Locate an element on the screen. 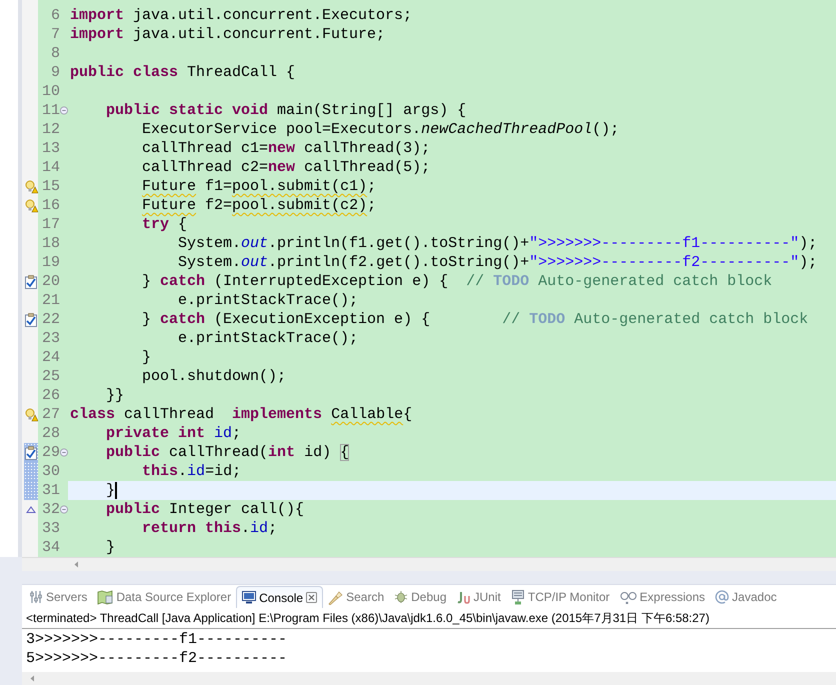 The width and height of the screenshot is (836, 685). code-line: System.out.println(f2.get().toString()+">>>>>>>---------f2----------"); is located at coordinates (497, 262).